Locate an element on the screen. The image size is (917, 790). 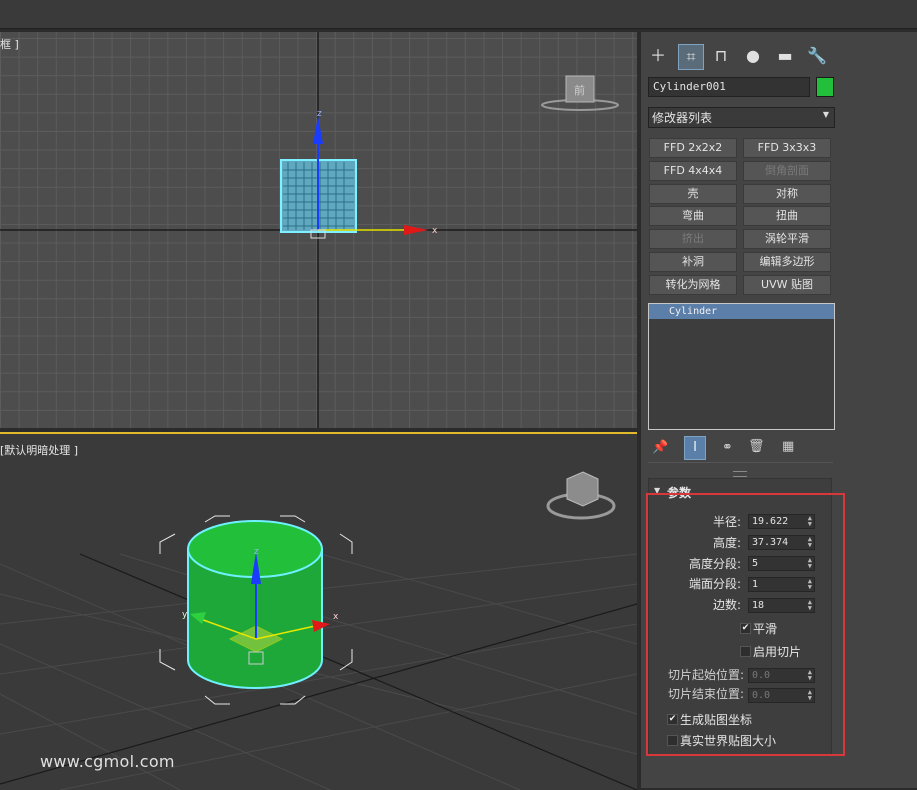
hierarchy-tab-icon: ⊓ is located at coordinates (721, 56).